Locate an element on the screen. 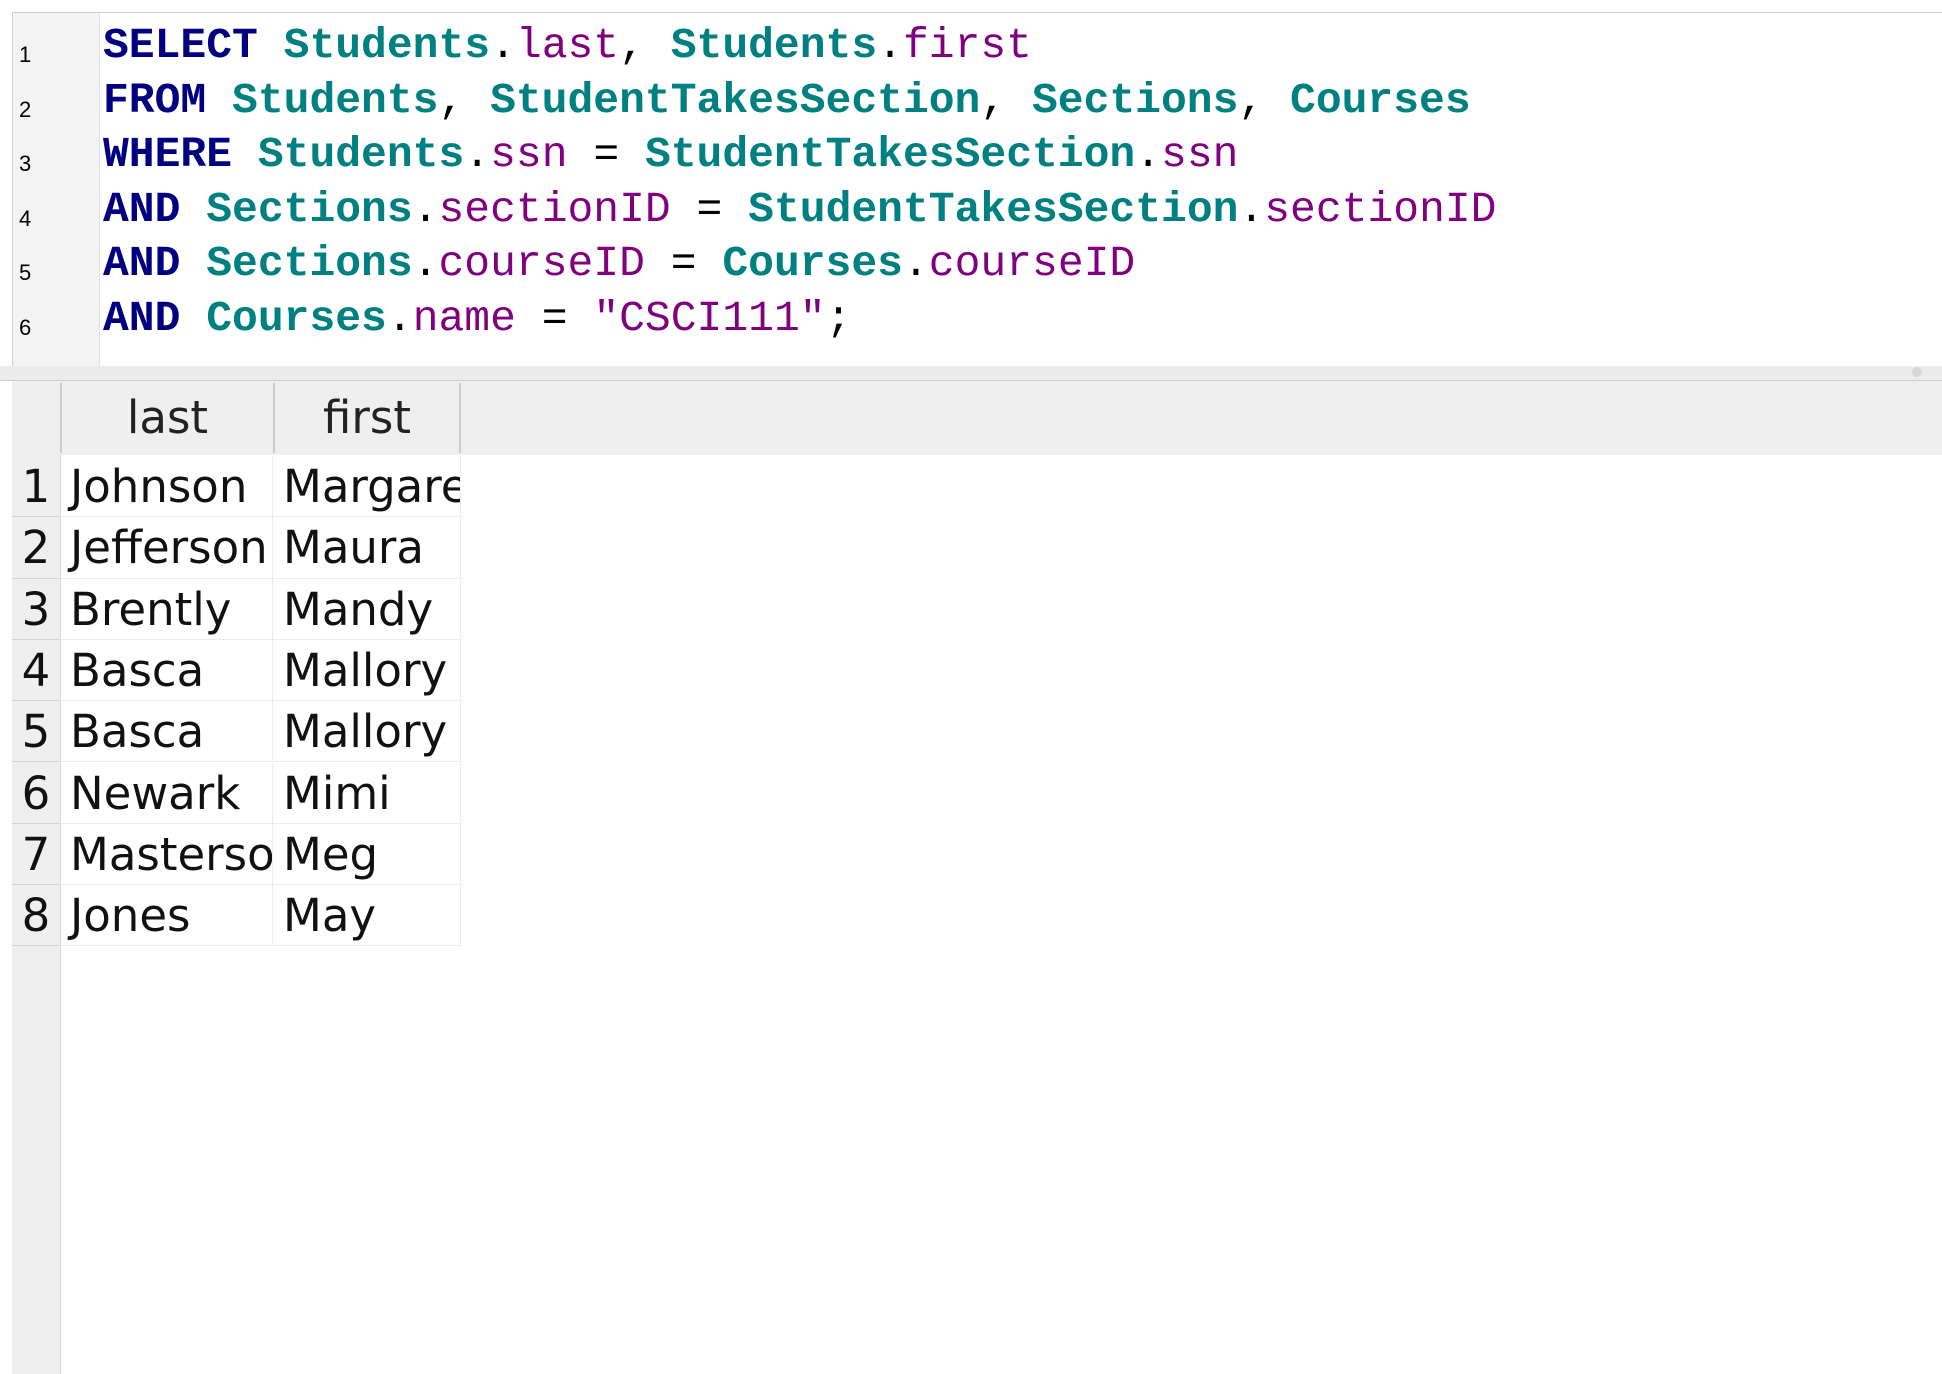 This screenshot has width=1942, height=1374. table-row: 7MastersonMeg is located at coordinates (284, 854).